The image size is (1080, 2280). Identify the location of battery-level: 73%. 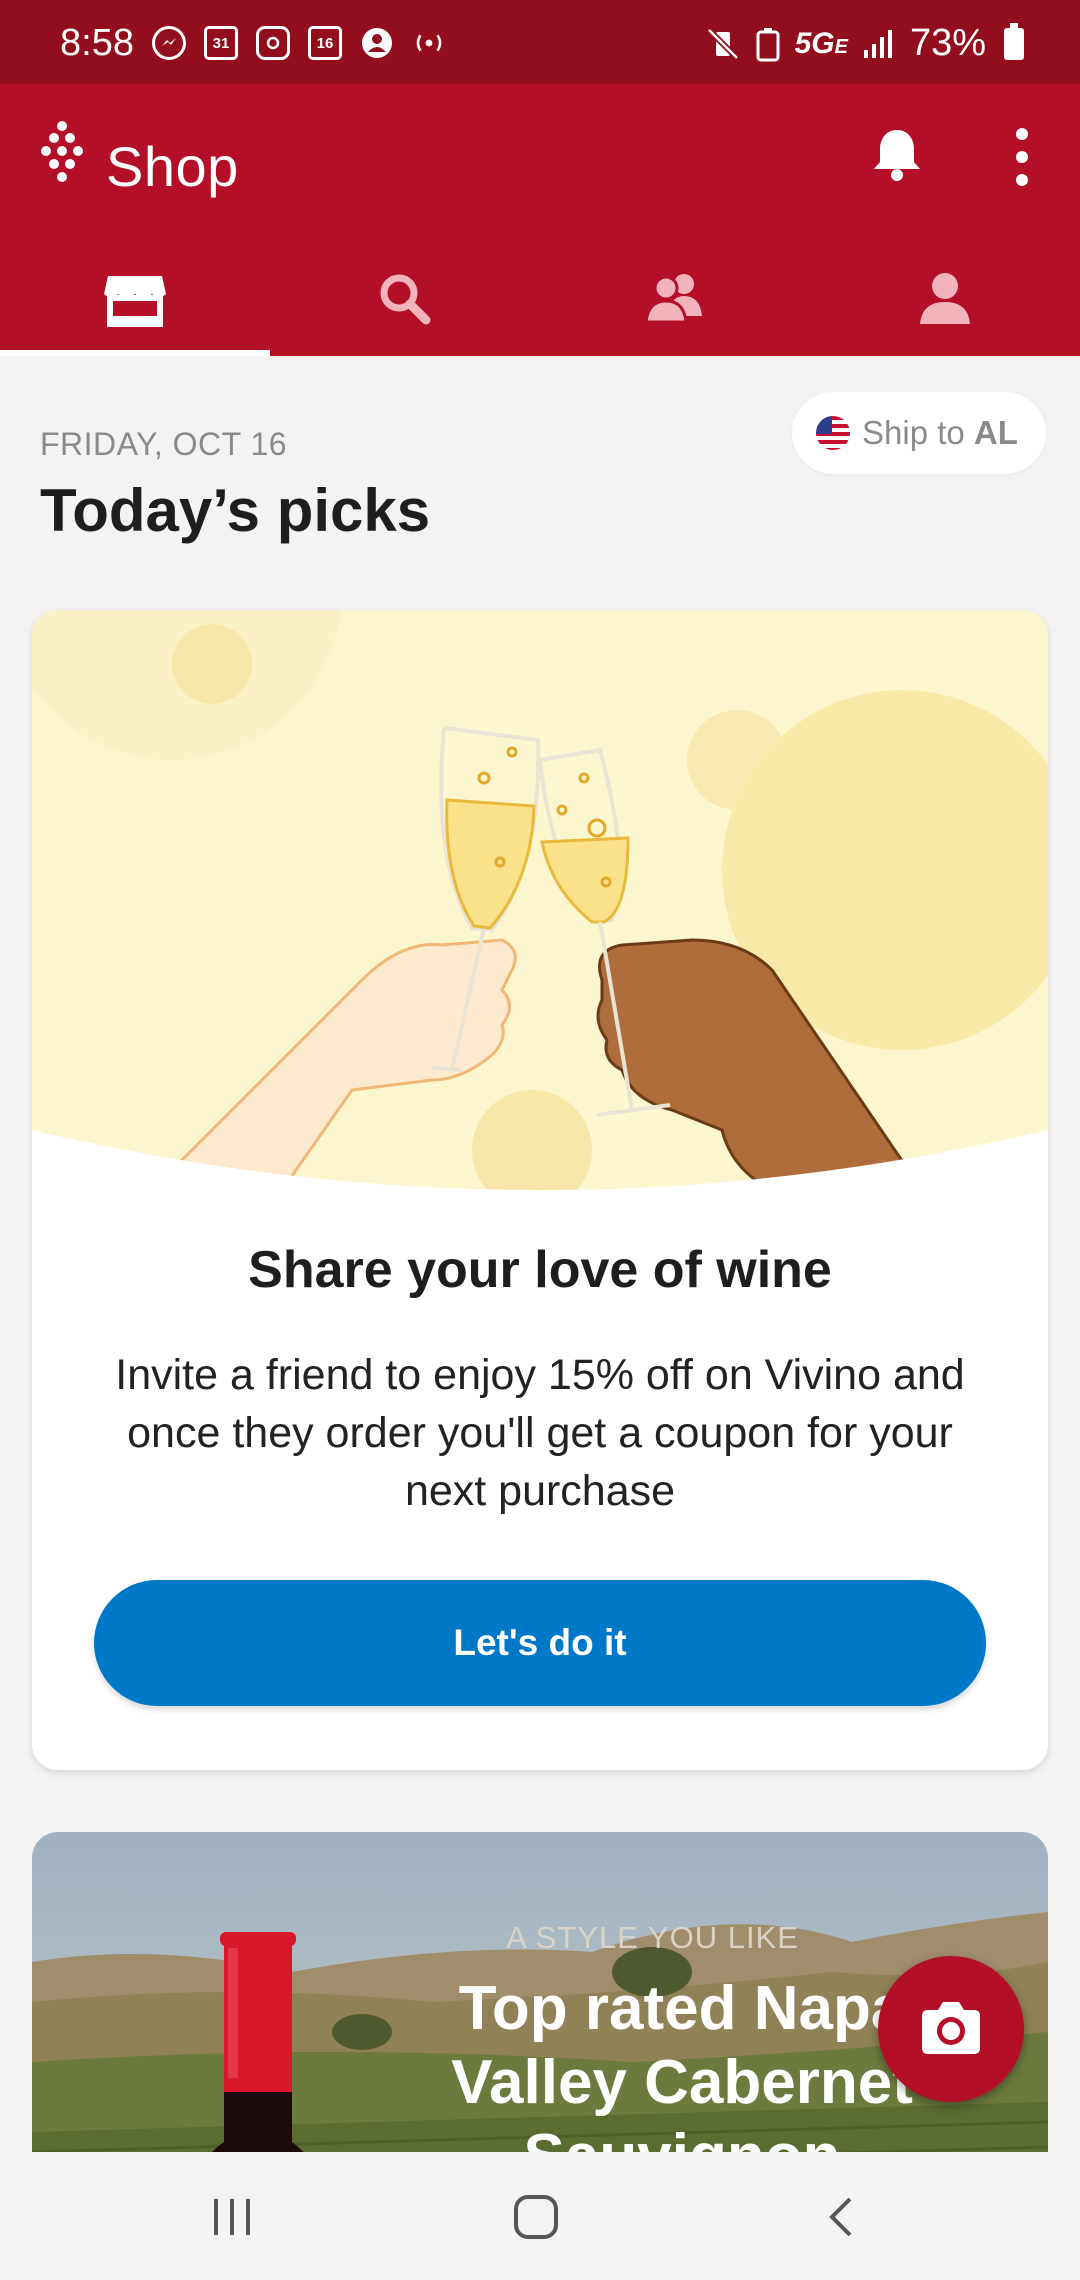
(947, 43).